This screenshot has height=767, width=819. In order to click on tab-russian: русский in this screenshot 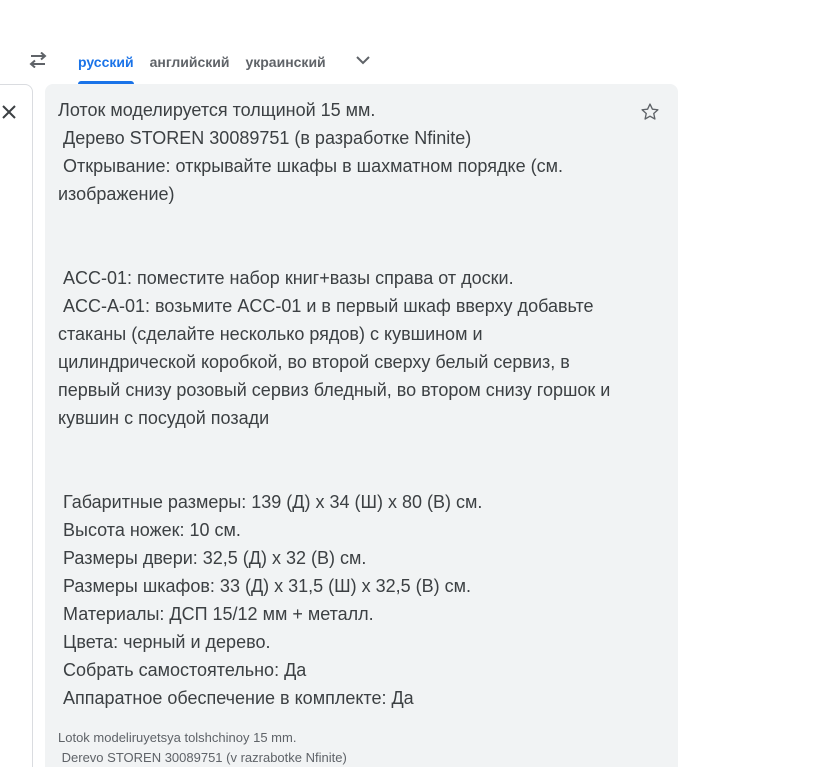, I will do `click(106, 62)`.